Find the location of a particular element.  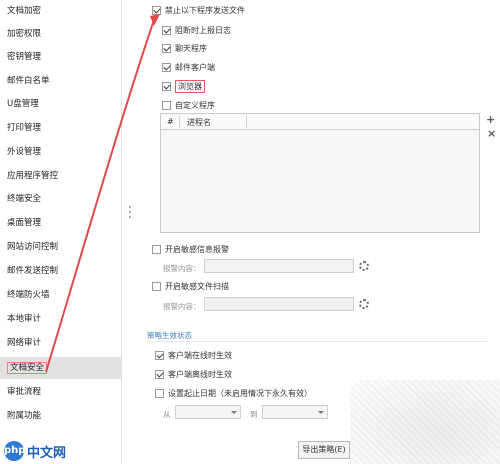

mail-client-label: 邮件客户端 is located at coordinates (195, 67).